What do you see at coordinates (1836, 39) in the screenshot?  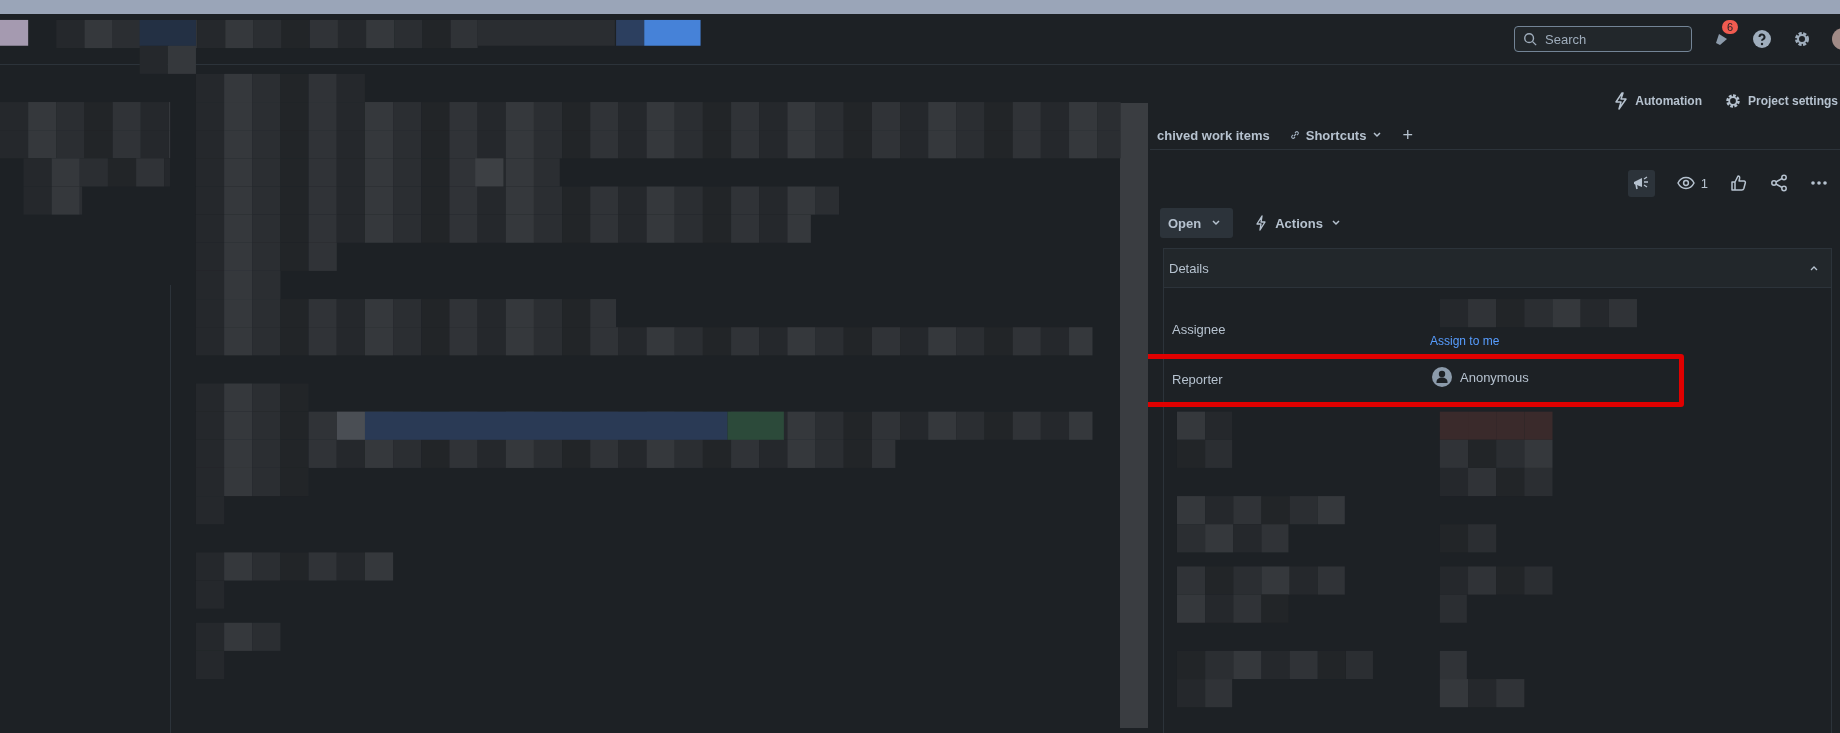 I see `avatar-icon` at bounding box center [1836, 39].